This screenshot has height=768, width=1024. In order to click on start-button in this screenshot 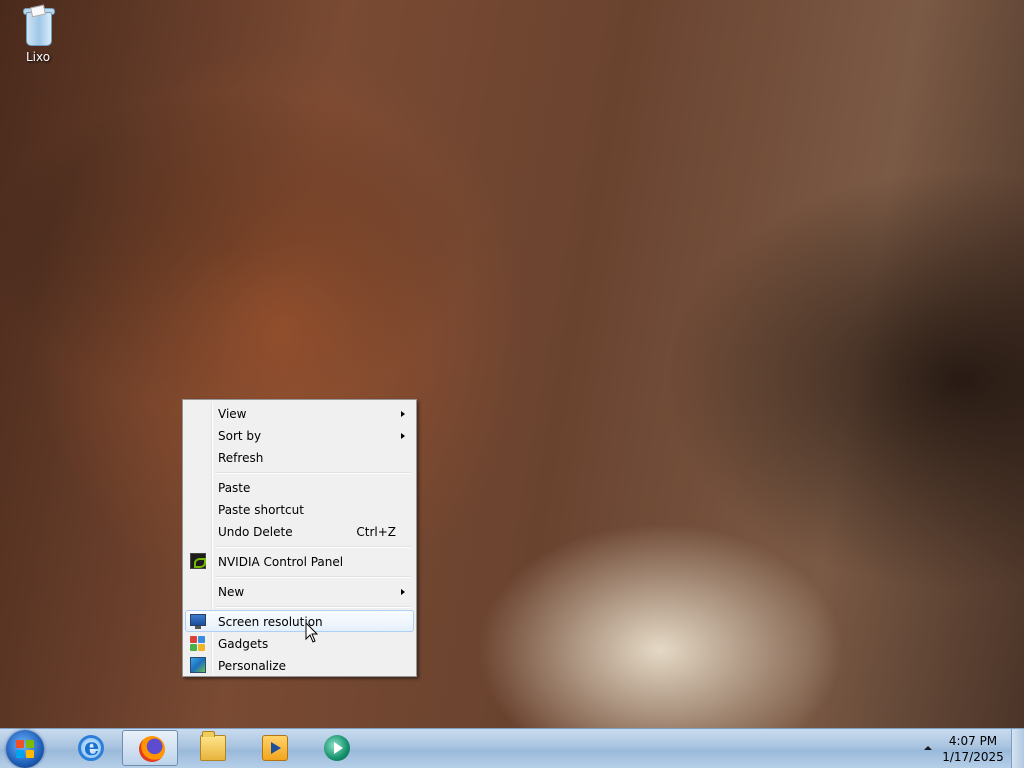, I will do `click(25, 749)`.